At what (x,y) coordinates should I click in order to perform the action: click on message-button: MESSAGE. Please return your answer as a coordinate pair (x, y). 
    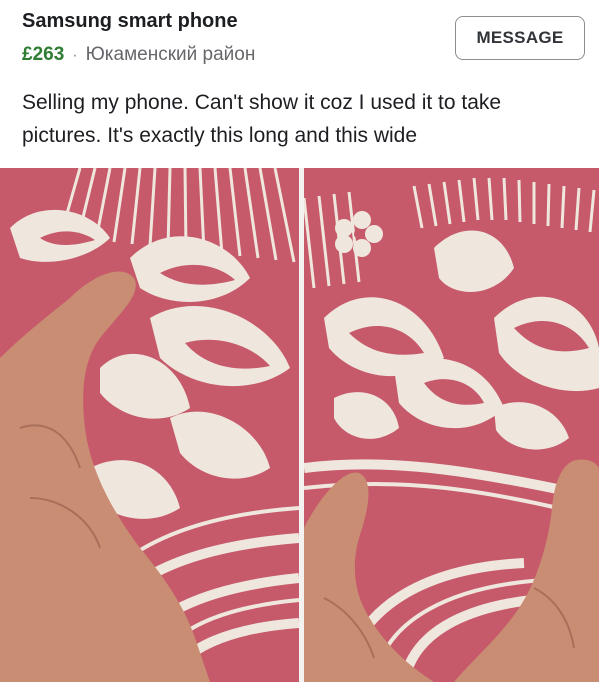
    Looking at the image, I should click on (520, 38).